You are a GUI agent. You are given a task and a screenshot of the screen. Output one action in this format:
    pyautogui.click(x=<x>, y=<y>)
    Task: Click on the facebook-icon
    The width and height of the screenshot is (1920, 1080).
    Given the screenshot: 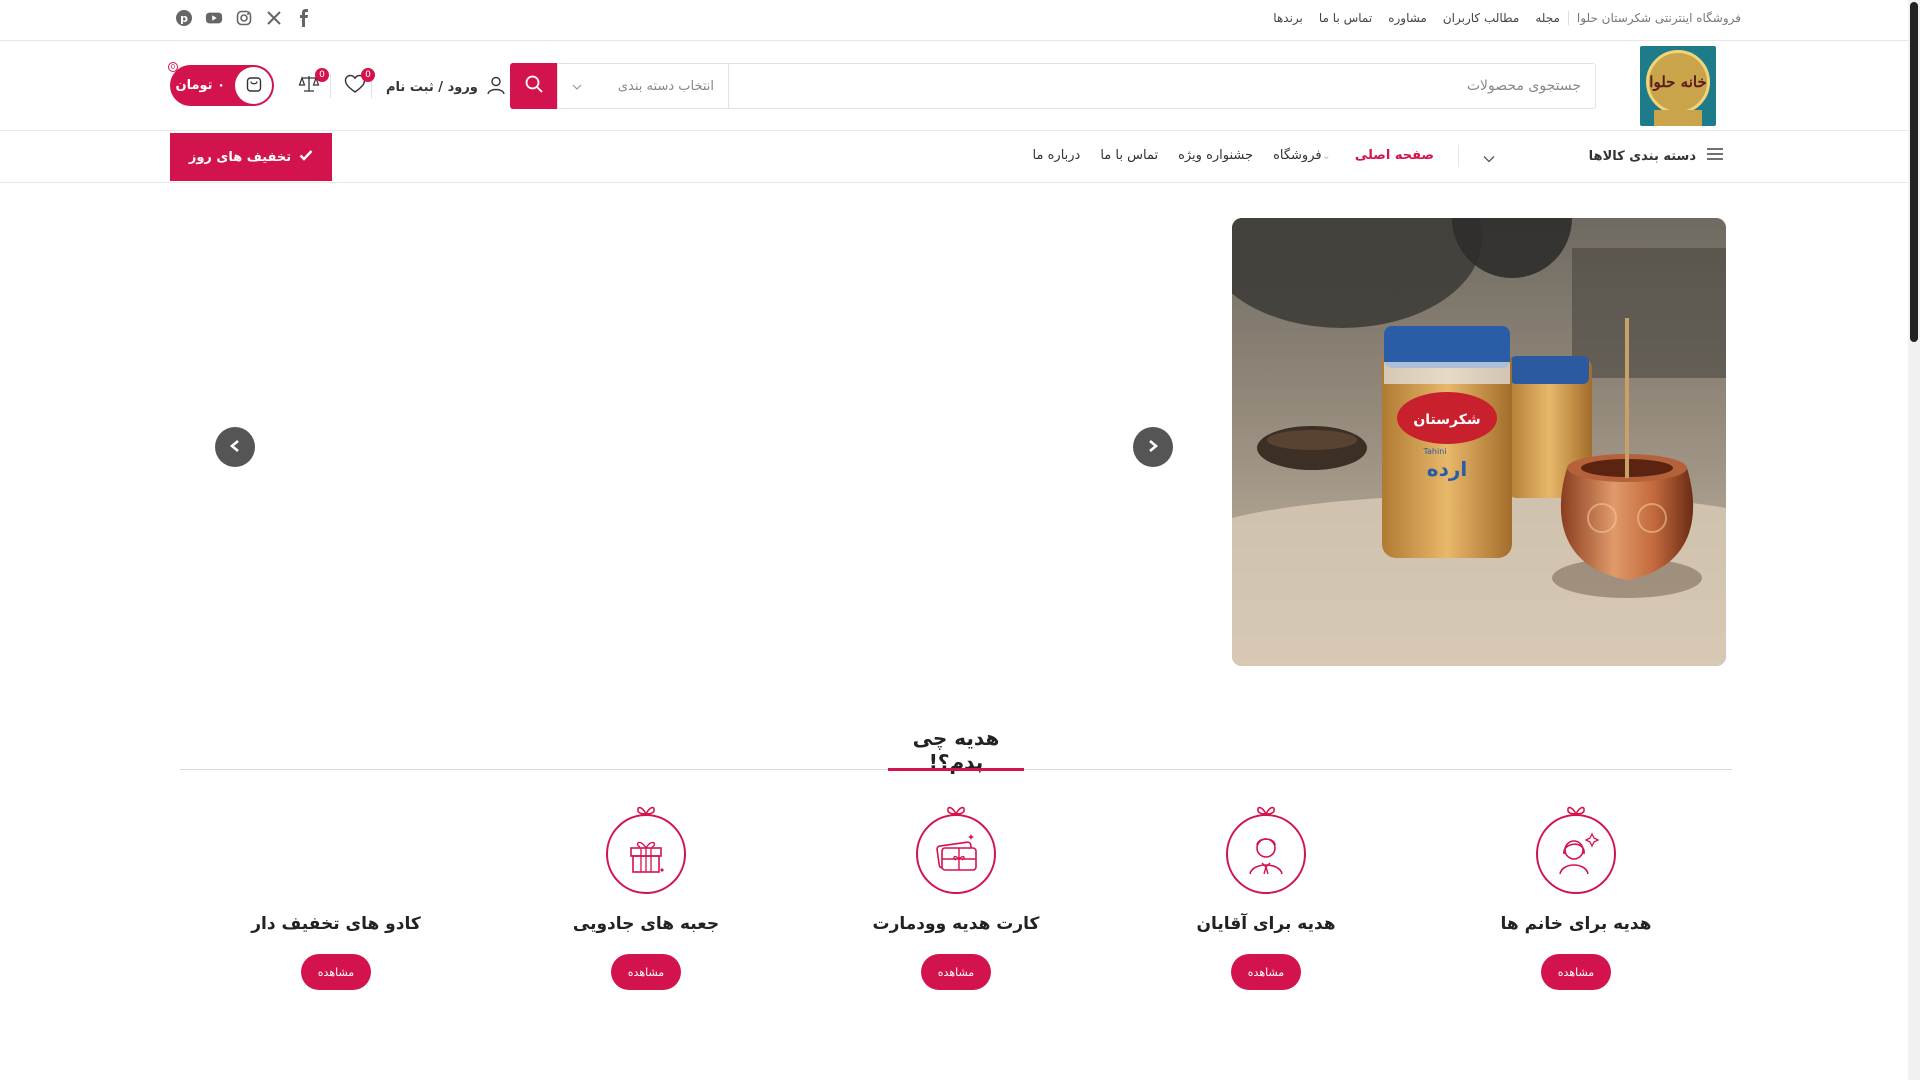 What is the action you would take?
    pyautogui.click(x=304, y=18)
    